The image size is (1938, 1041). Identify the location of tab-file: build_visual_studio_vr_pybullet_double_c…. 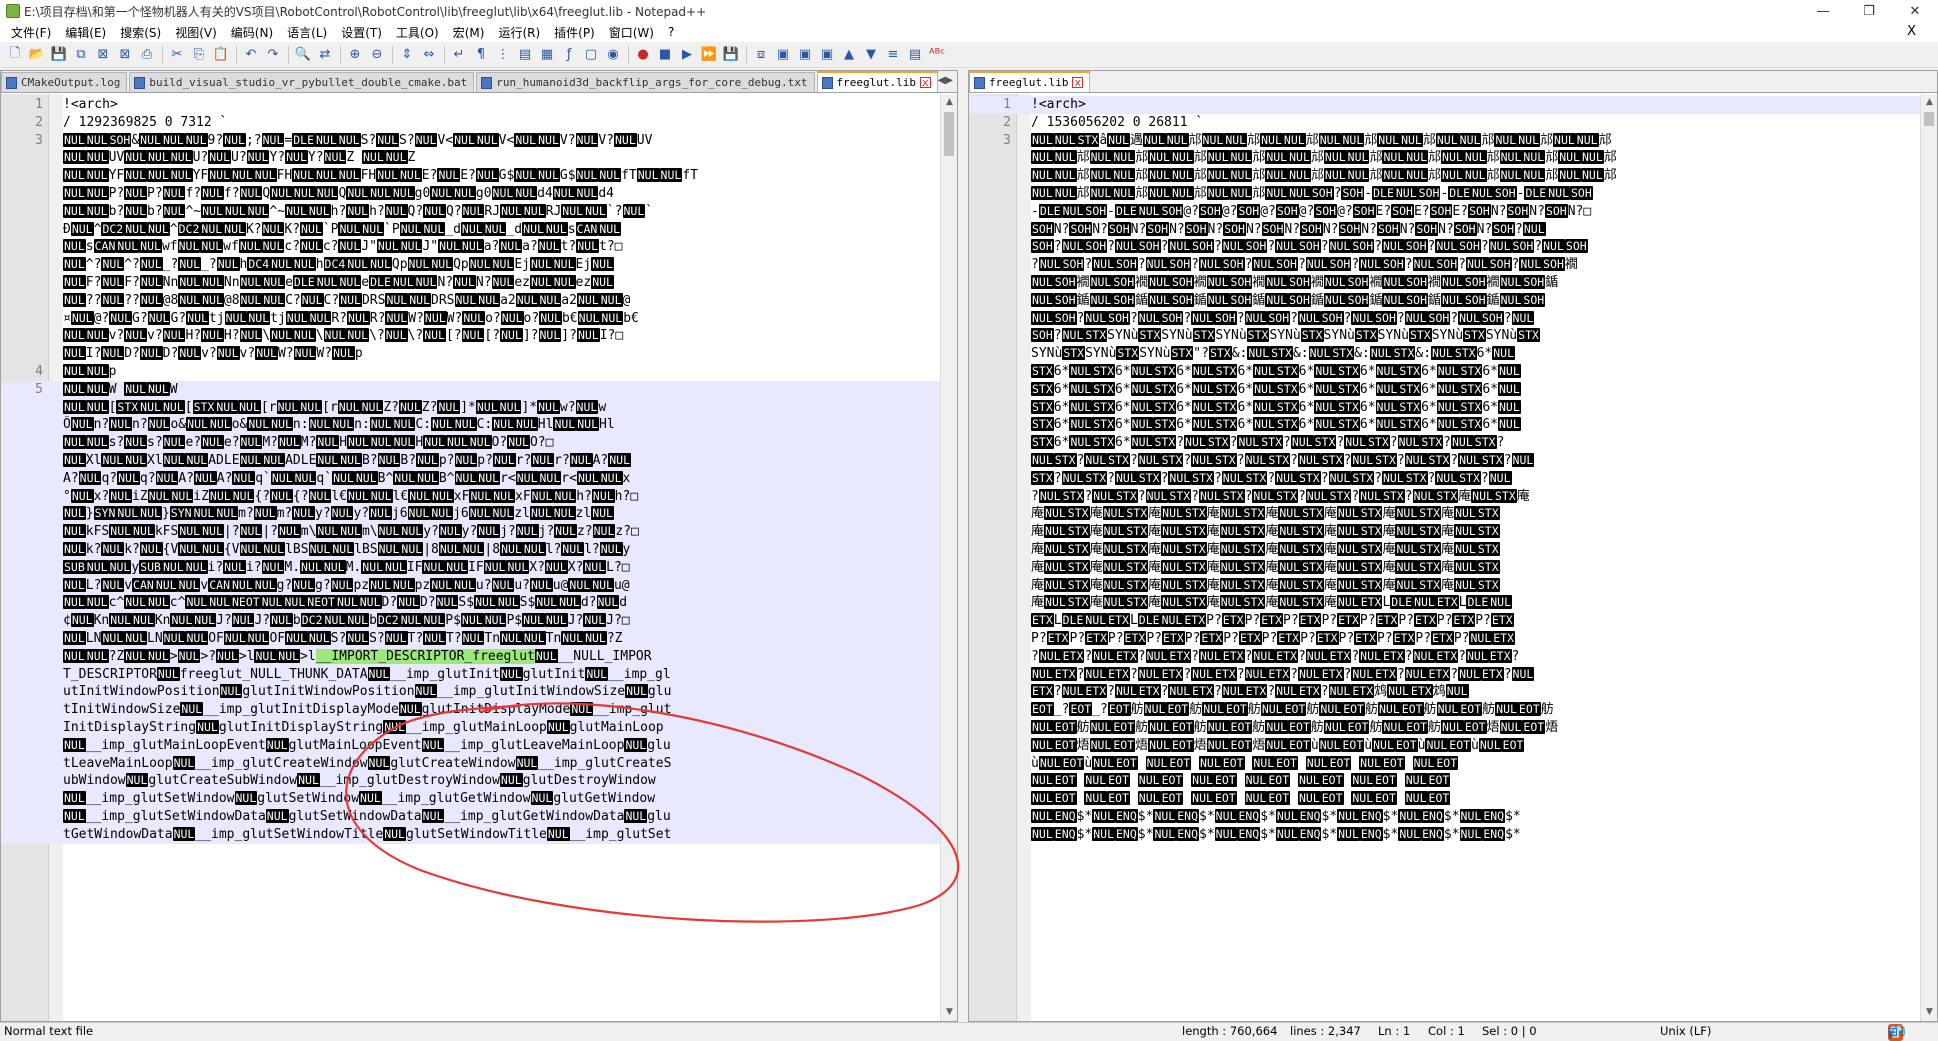
(302, 82).